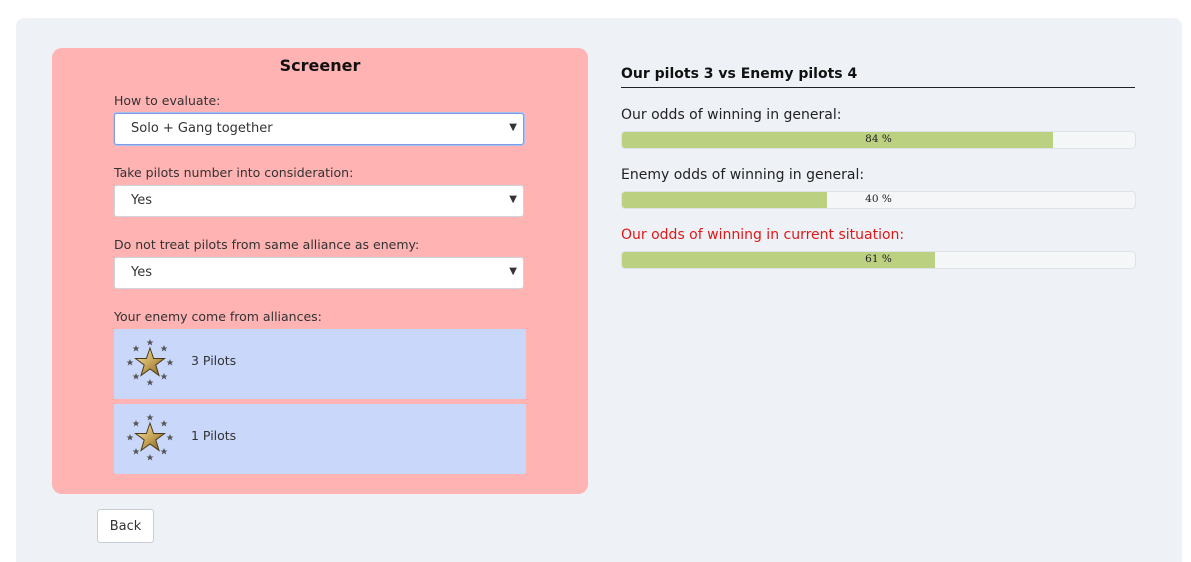 This screenshot has width=1191, height=562. What do you see at coordinates (125, 526) in the screenshot?
I see `back-button: Back` at bounding box center [125, 526].